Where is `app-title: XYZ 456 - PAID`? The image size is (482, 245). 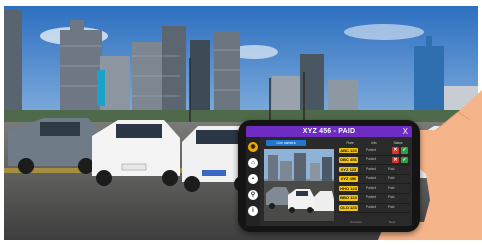 app-title: XYZ 456 - PAID is located at coordinates (329, 131).